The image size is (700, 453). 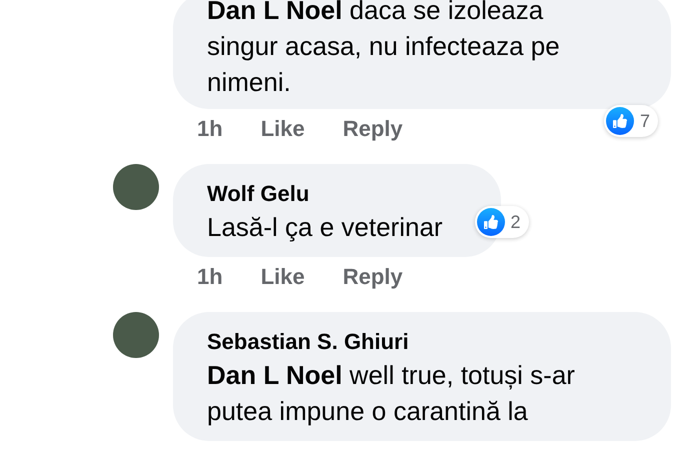 What do you see at coordinates (384, 49) in the screenshot?
I see `comment-text: Dan L Noel daca se izoleaza singur acasa, nu infecteaza pe nimeni.` at bounding box center [384, 49].